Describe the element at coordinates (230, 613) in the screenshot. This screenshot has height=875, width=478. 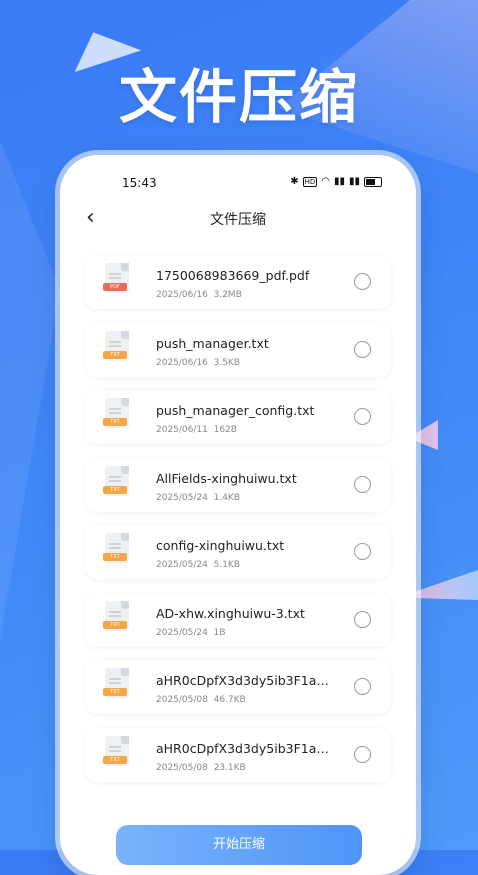
I see `file-name: AD-xhw.xinghuiwu-3.txt` at that location.